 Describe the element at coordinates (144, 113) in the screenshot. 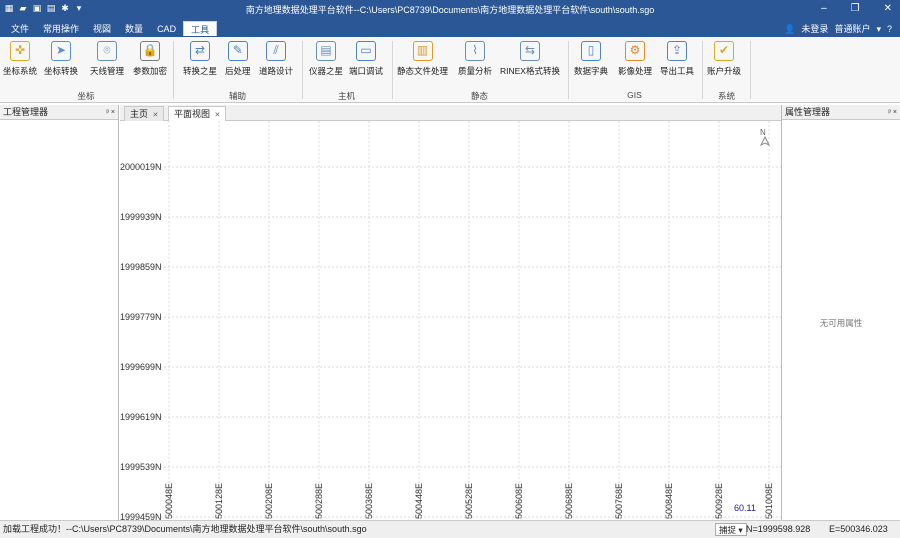

I see `tab-home: 主页 ✕` at that location.